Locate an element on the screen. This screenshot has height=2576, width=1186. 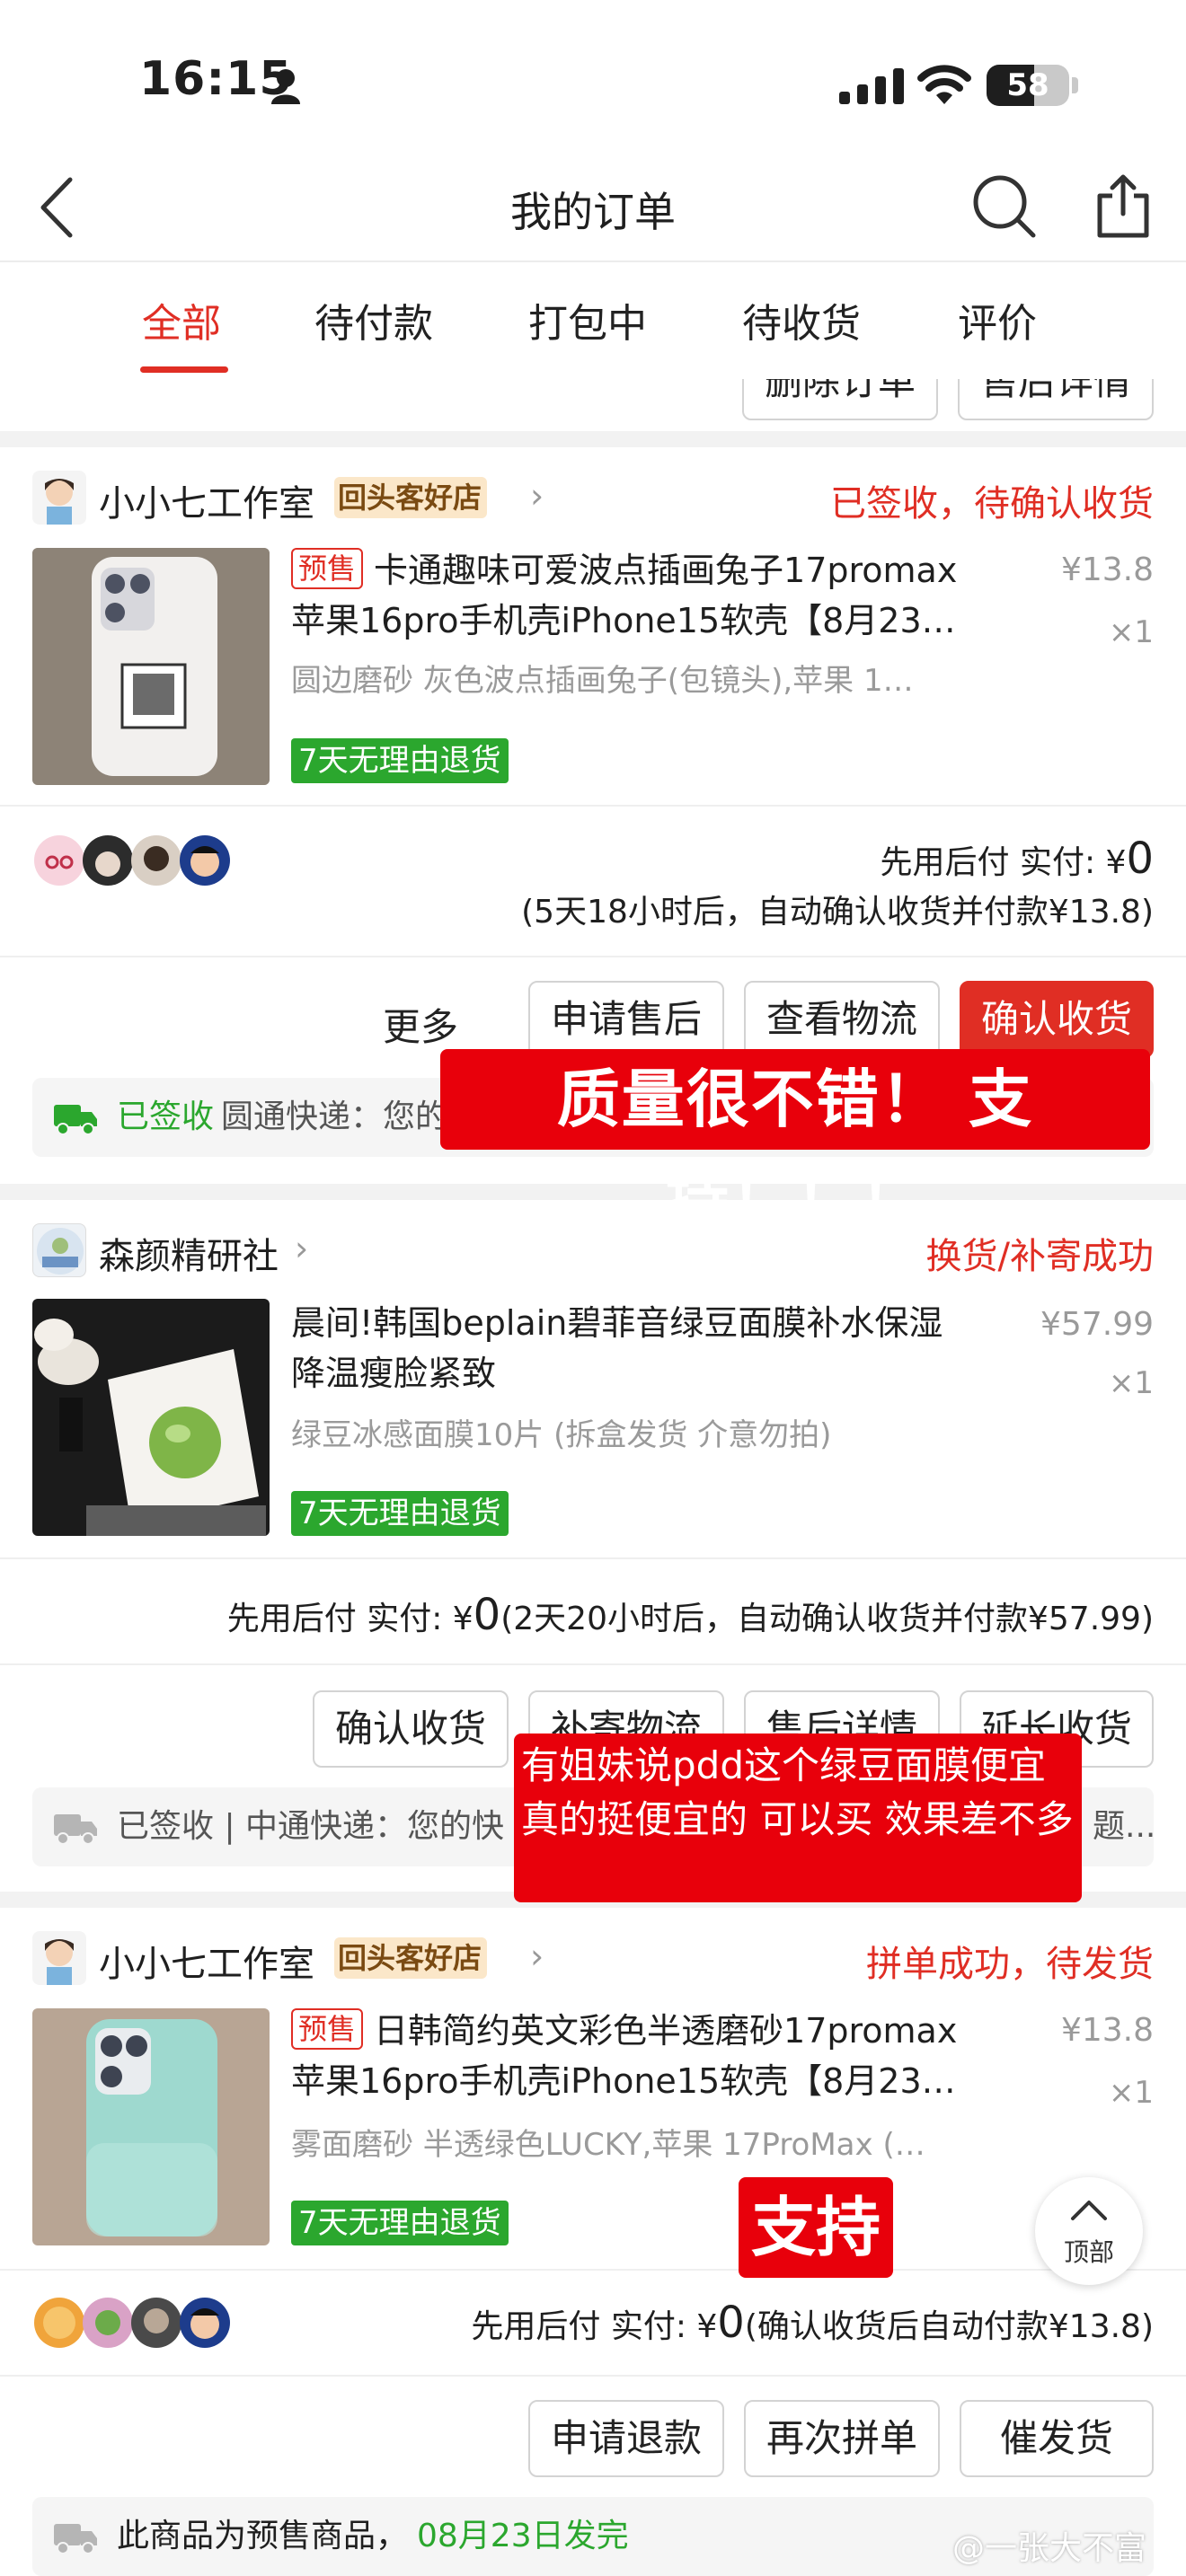
after-sale-details-button: 售后详情 is located at coordinates (1056, 399).